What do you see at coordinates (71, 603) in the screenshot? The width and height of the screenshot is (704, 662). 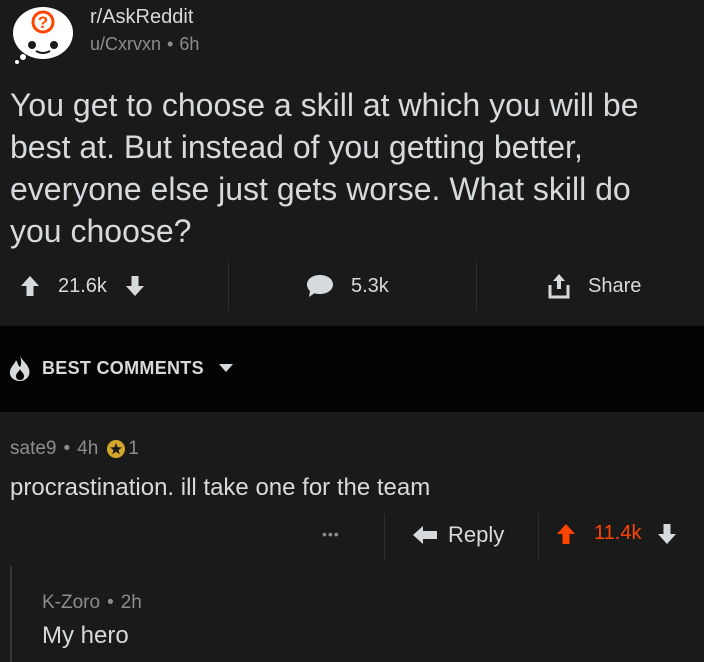 I see `comment-author: K-Zoro` at bounding box center [71, 603].